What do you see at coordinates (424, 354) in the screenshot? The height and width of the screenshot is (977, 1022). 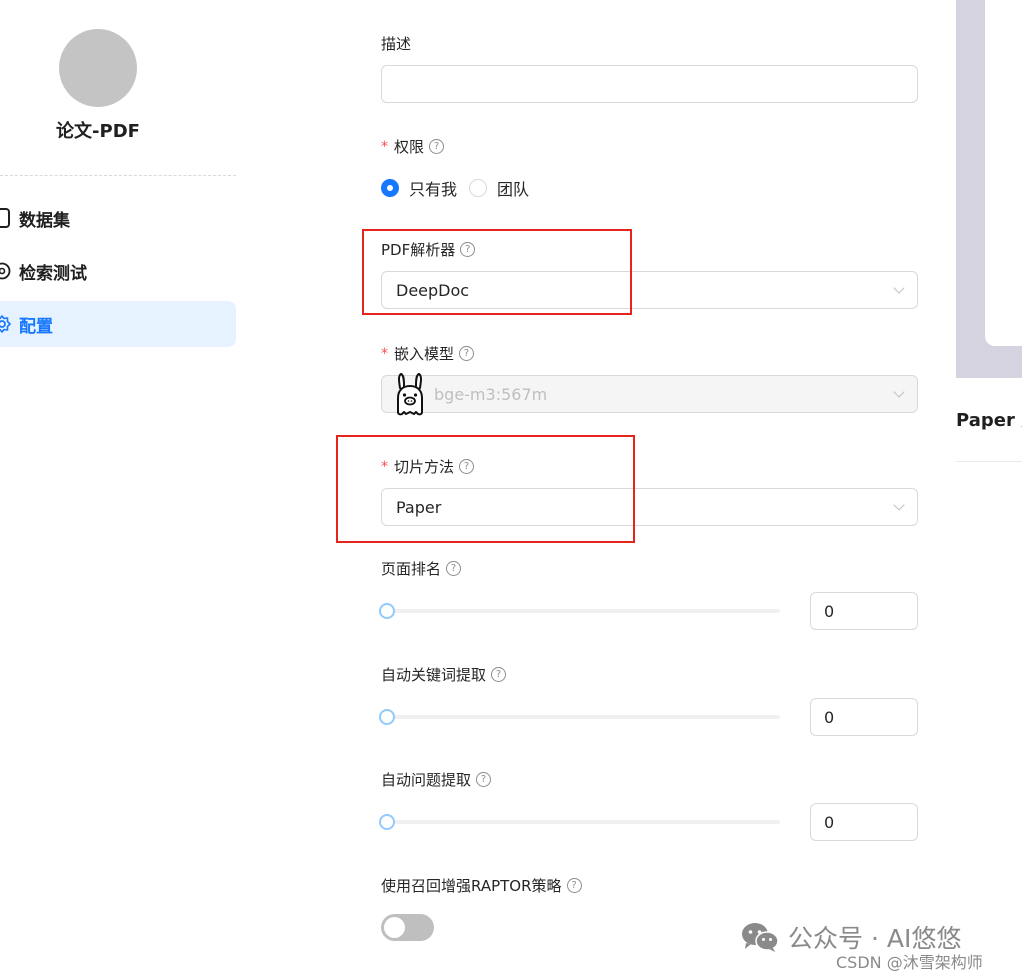 I see `embedding-model-label-text: 嵌入模型` at bounding box center [424, 354].